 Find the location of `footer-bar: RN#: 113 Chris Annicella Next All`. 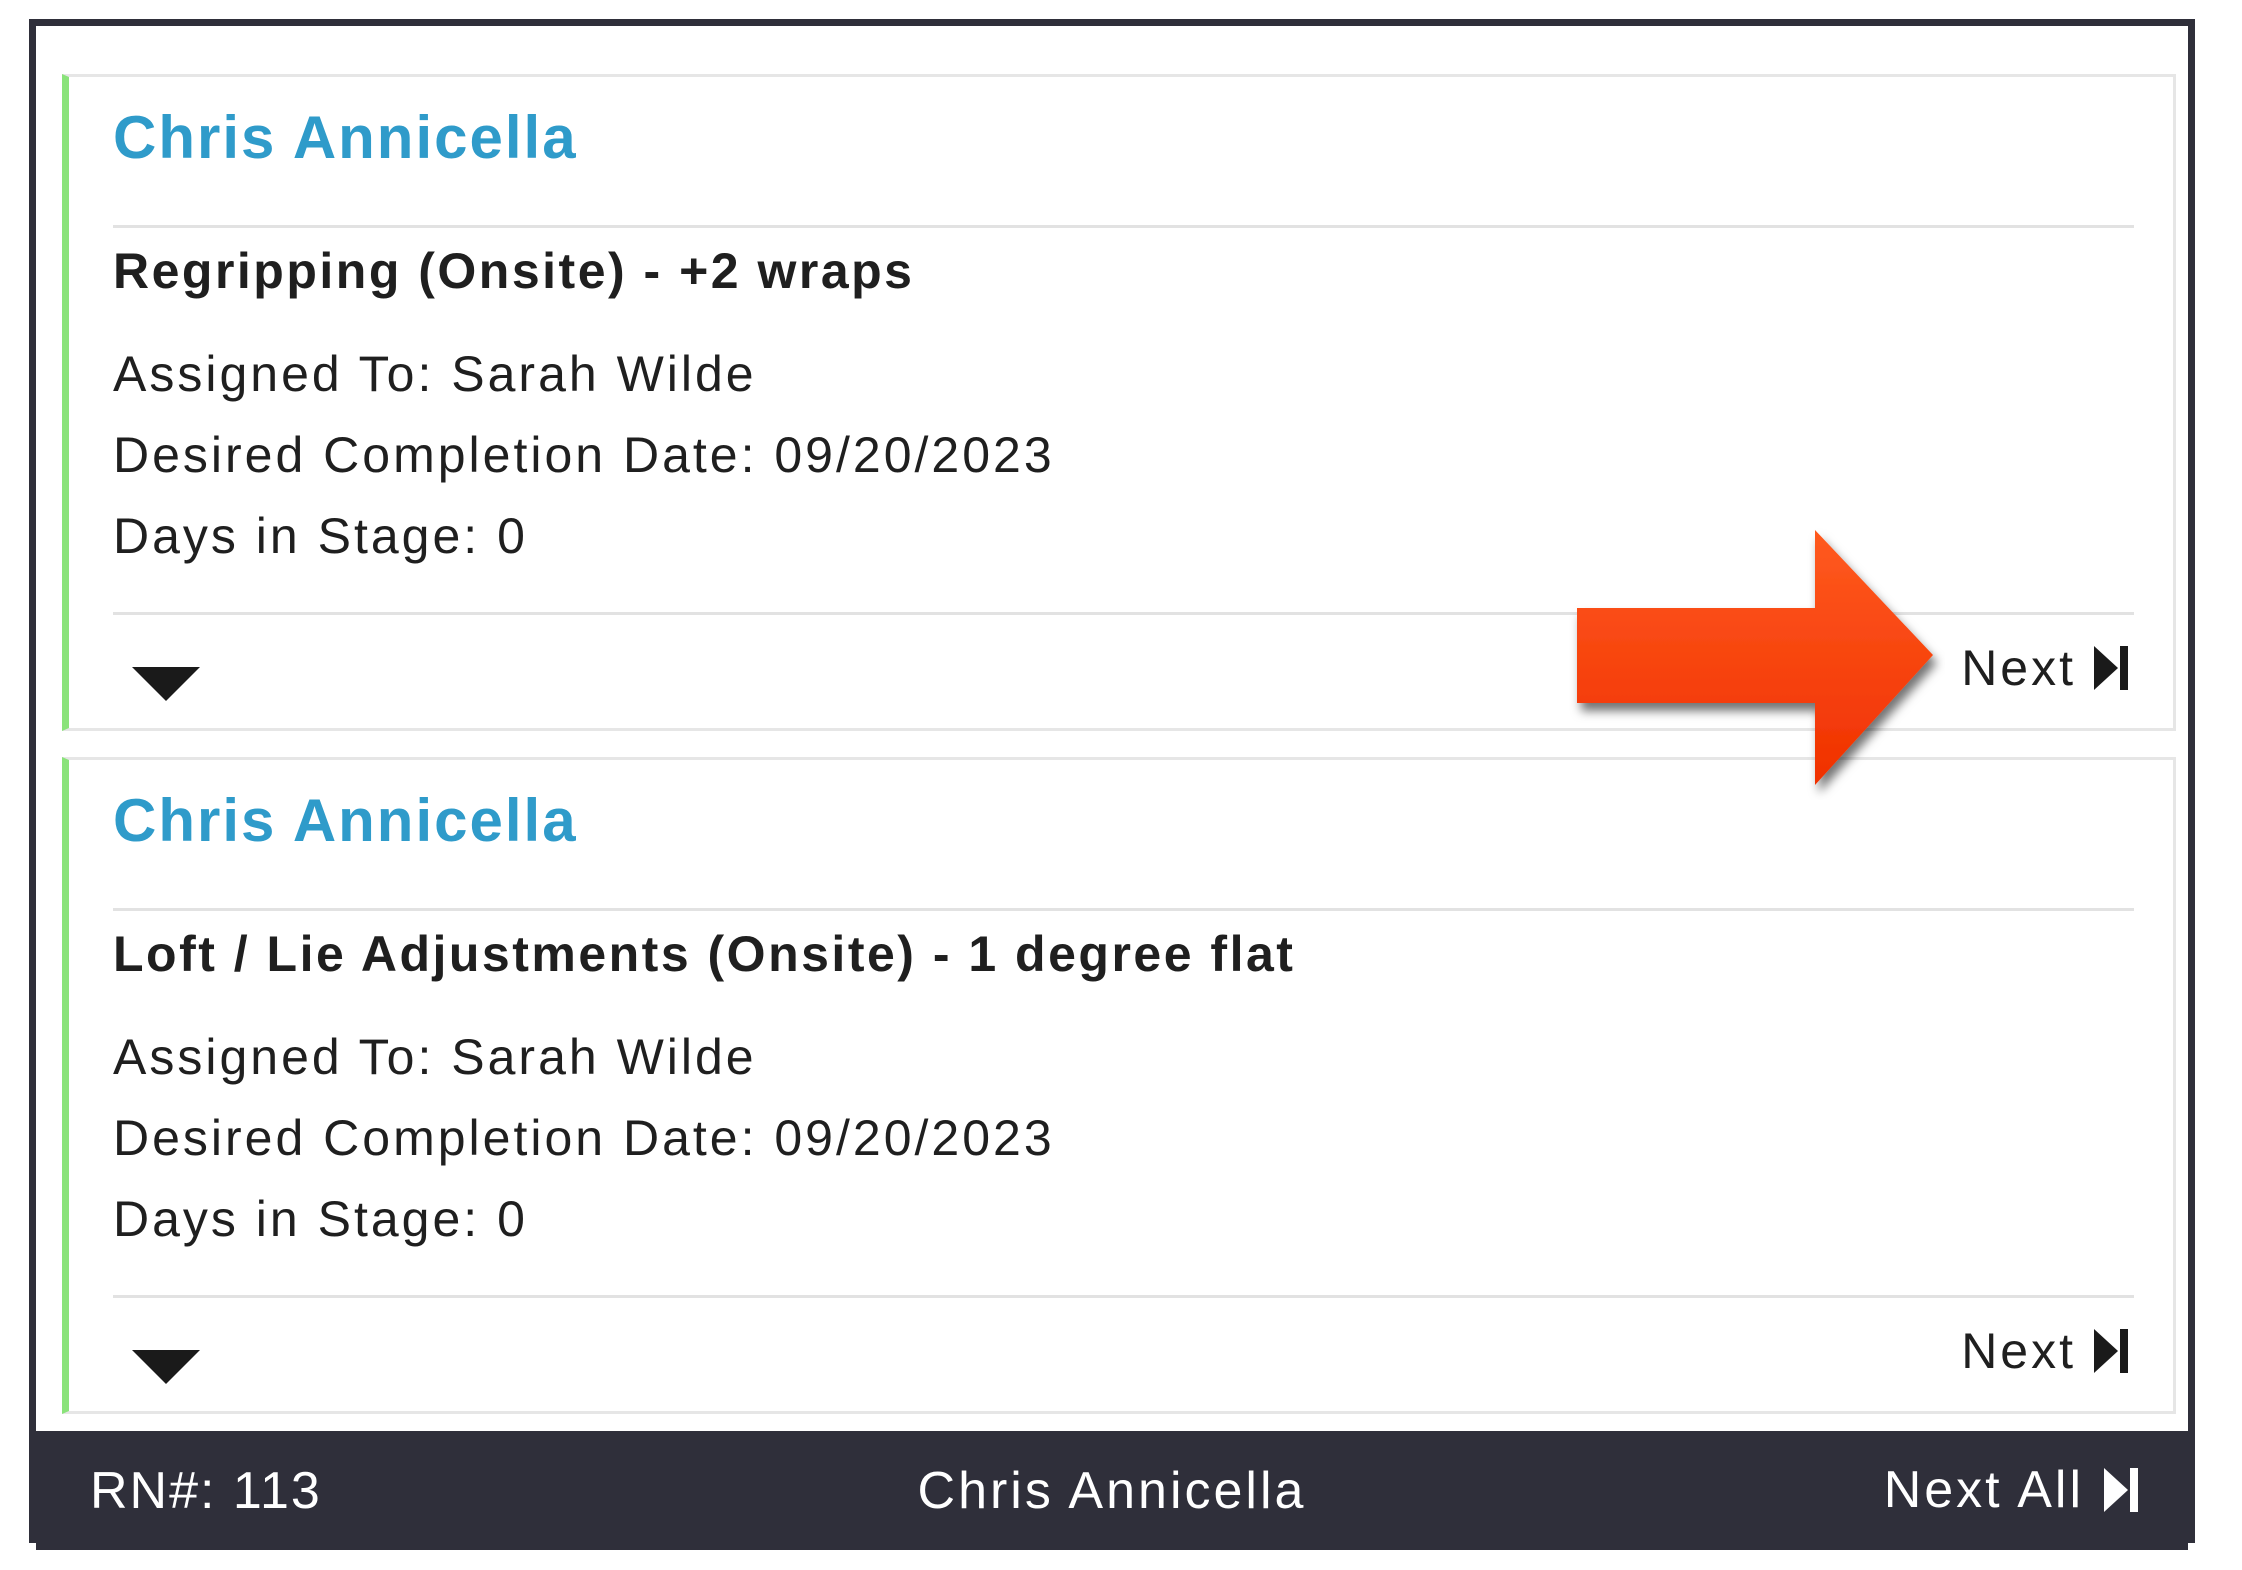

footer-bar: RN#: 113 Chris Annicella Next All is located at coordinates (1112, 1490).